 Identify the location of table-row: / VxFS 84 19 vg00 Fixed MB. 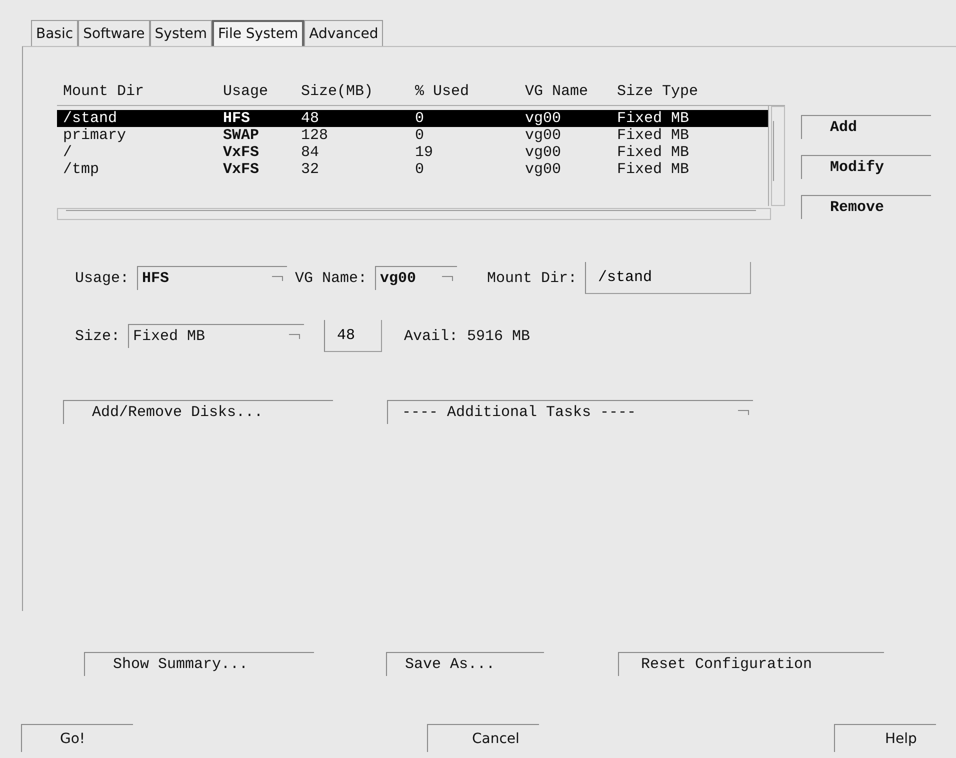
(412, 152).